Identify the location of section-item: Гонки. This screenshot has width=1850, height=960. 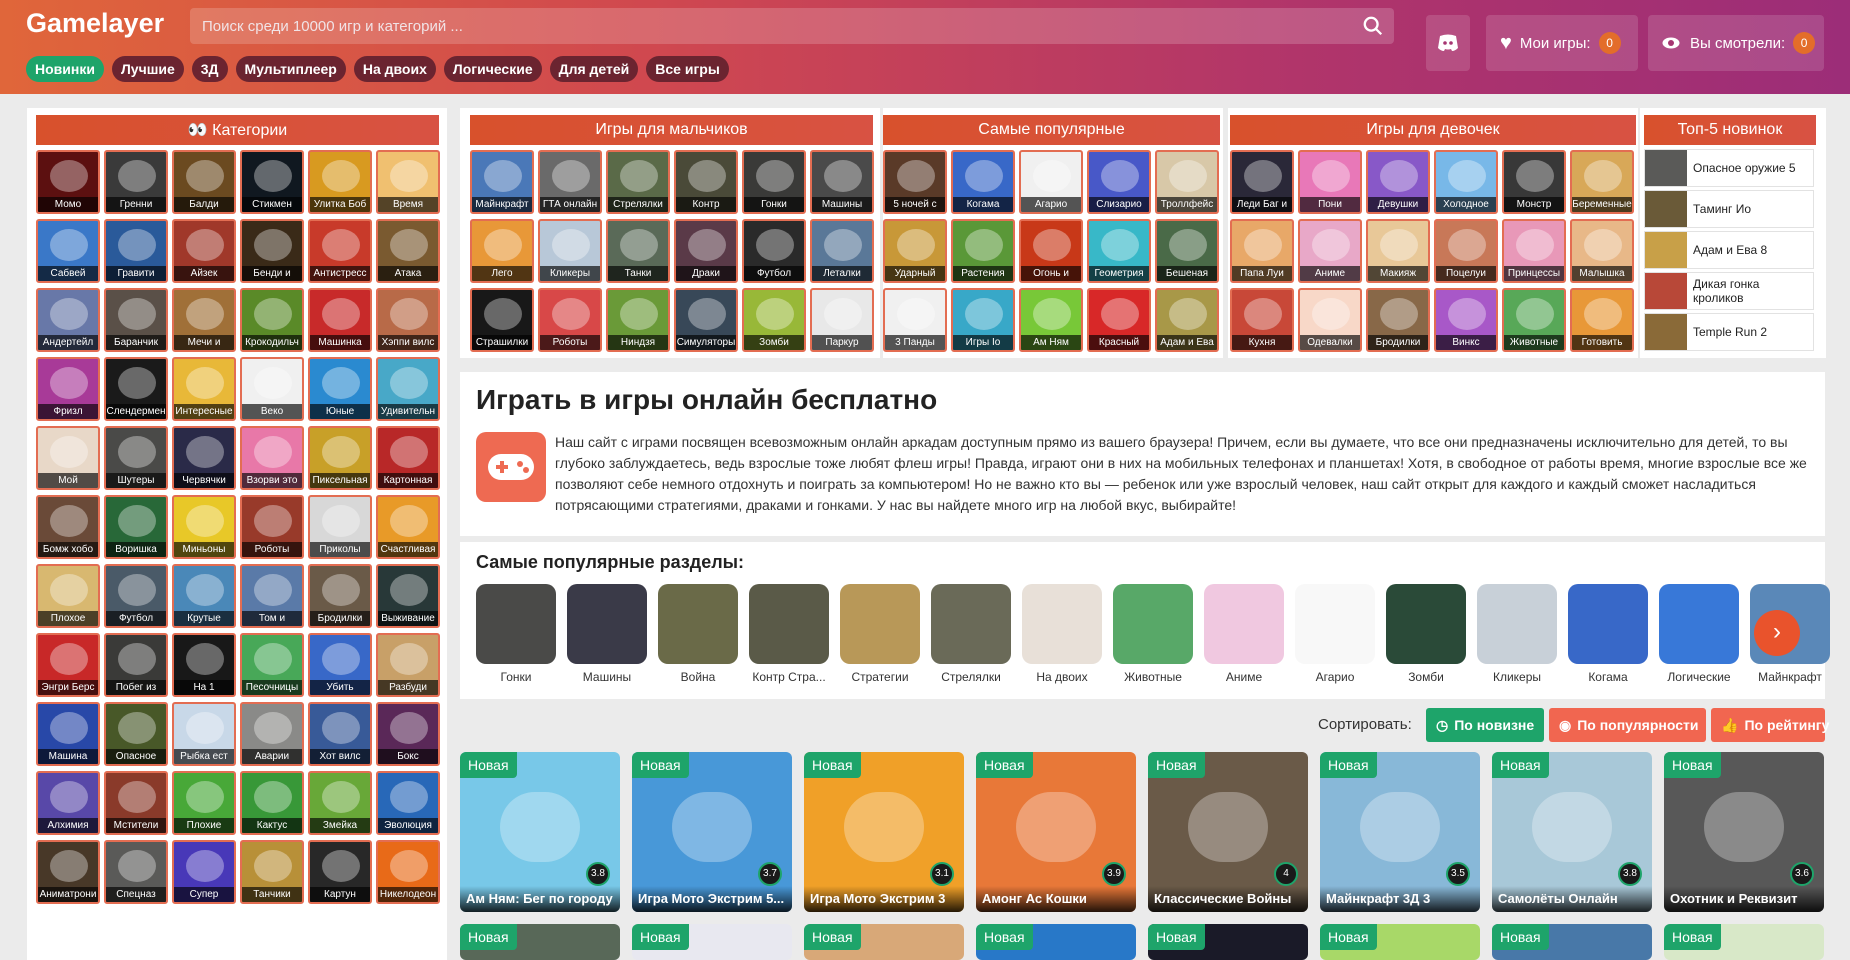
(516, 634).